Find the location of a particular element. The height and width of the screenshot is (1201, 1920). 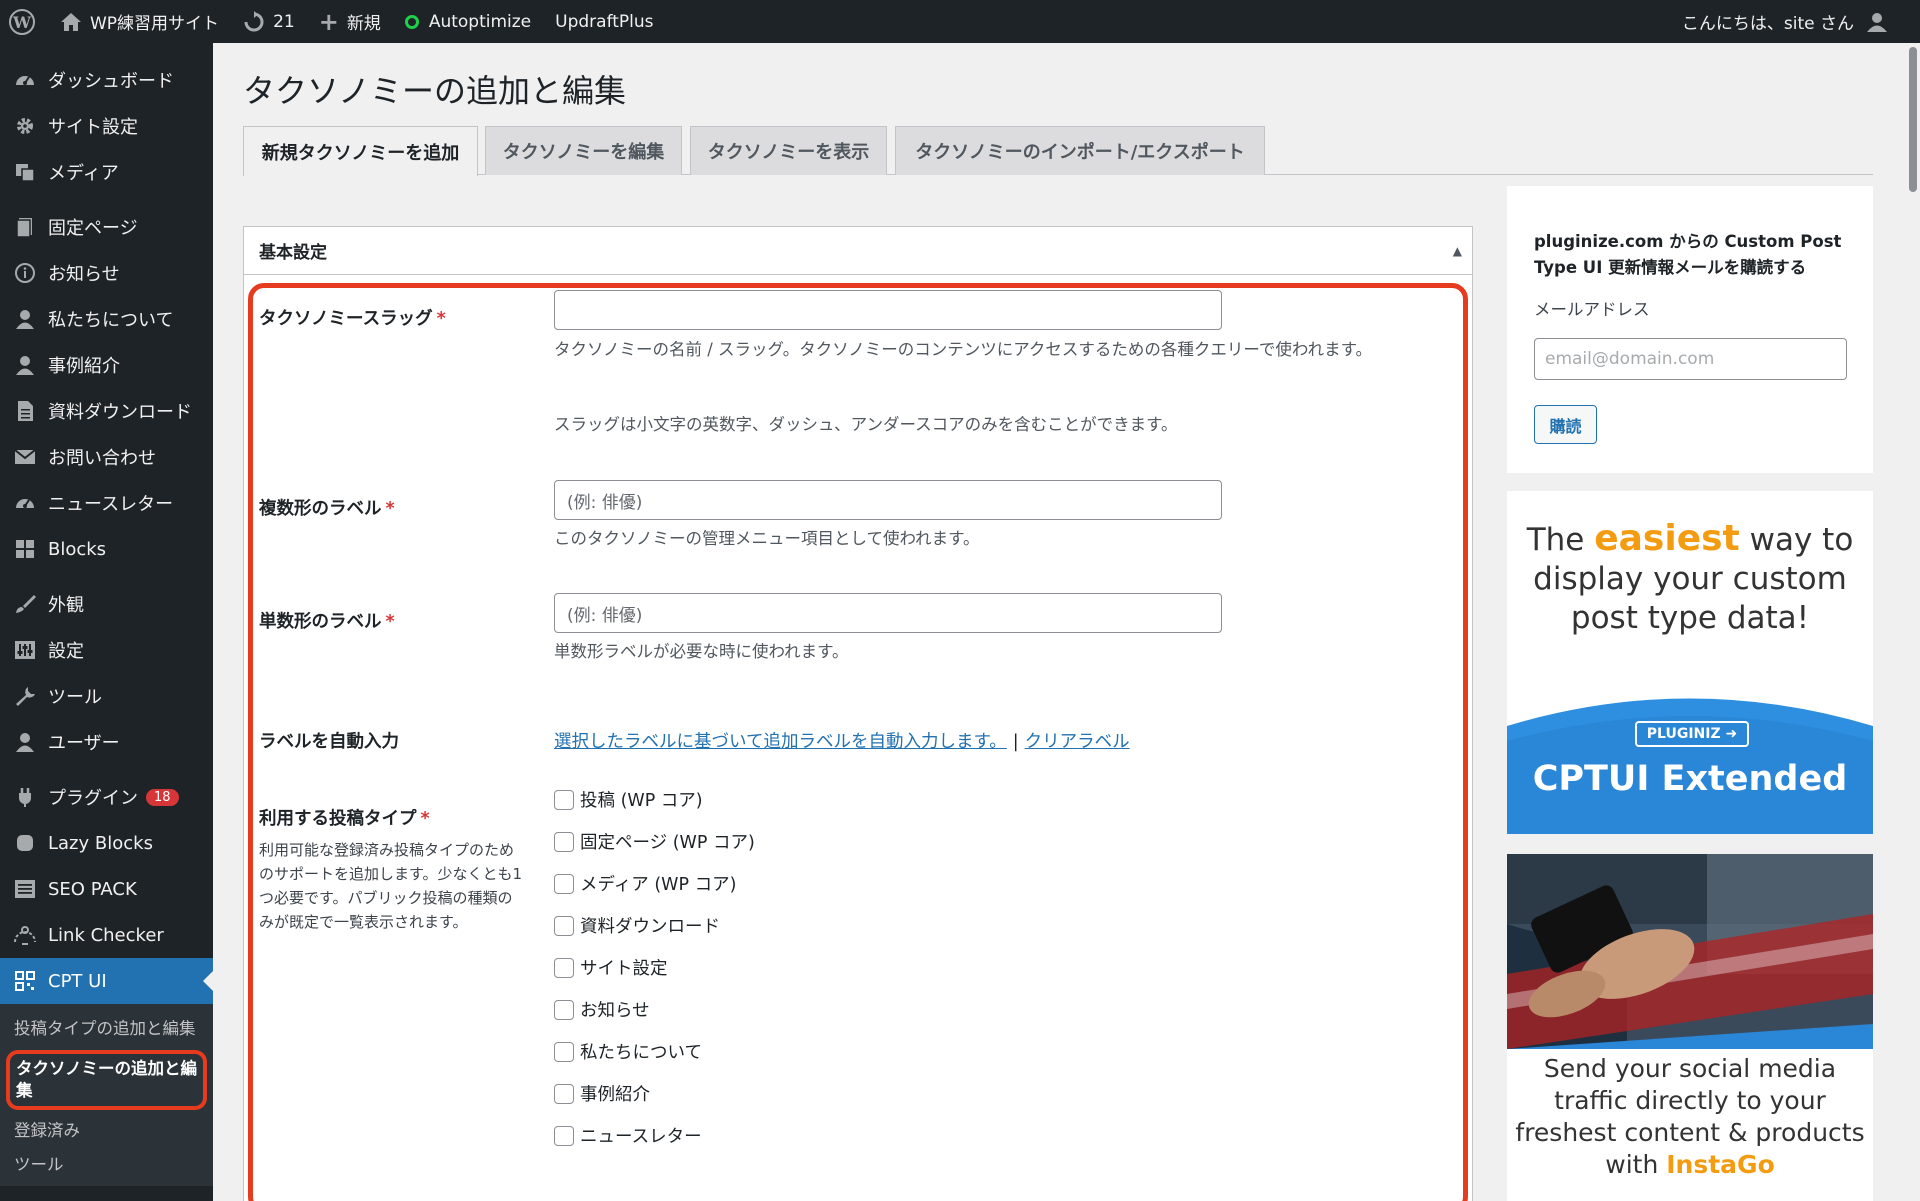

post-type-option-2: 固定ページ (WP コア) is located at coordinates (654, 841).